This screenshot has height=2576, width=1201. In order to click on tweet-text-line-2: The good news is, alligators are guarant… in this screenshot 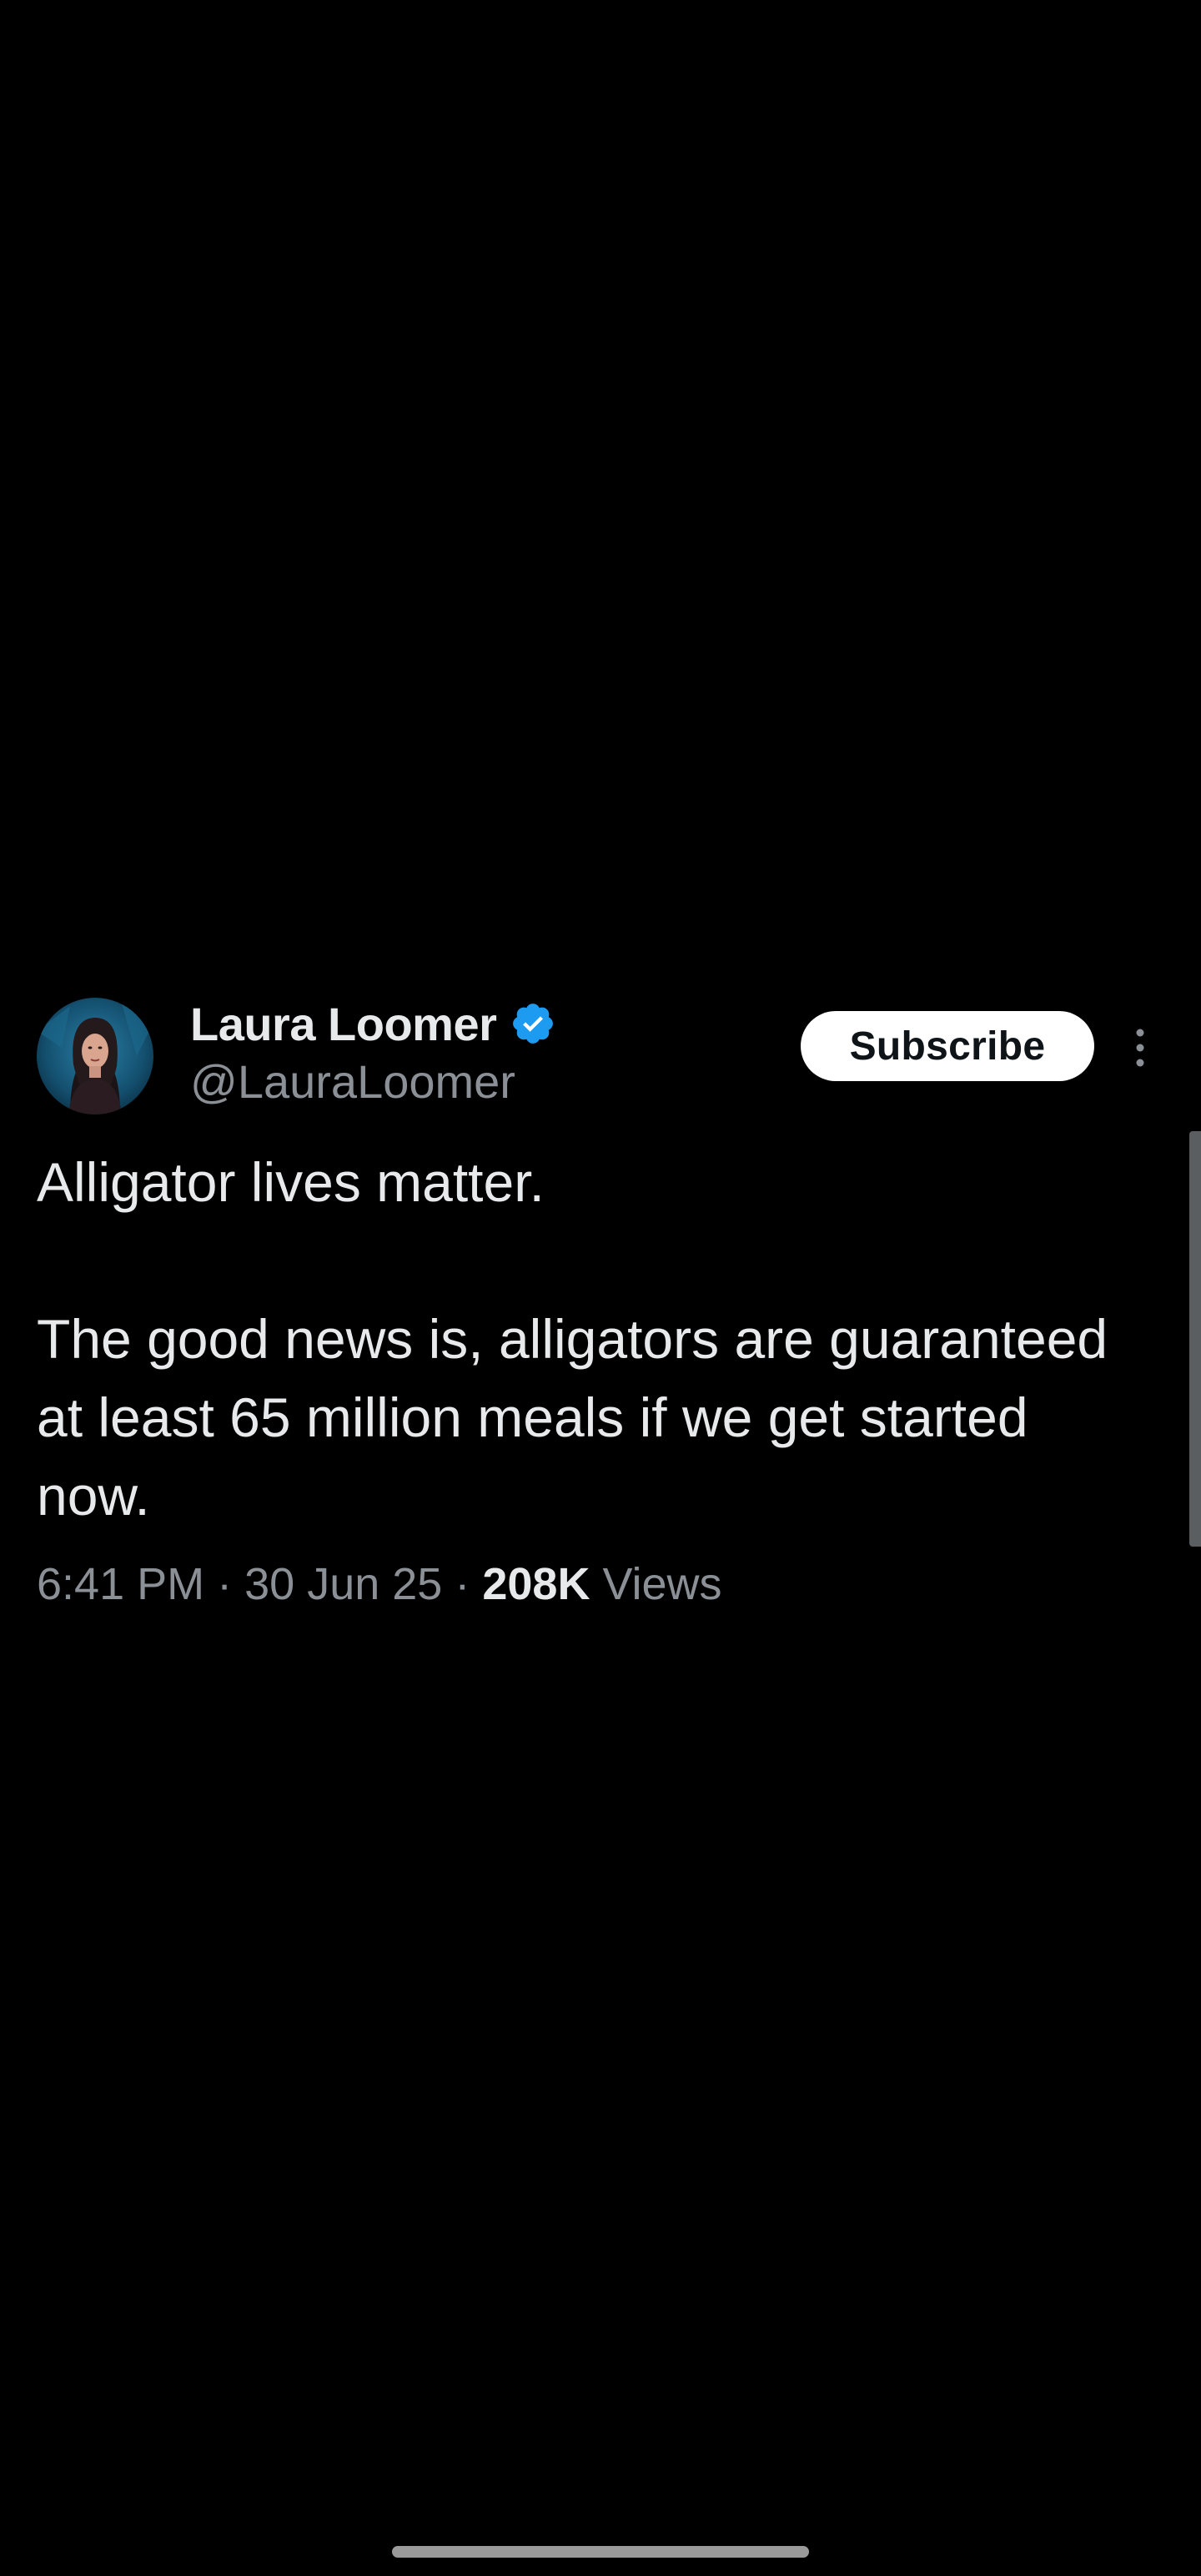, I will do `click(573, 1417)`.